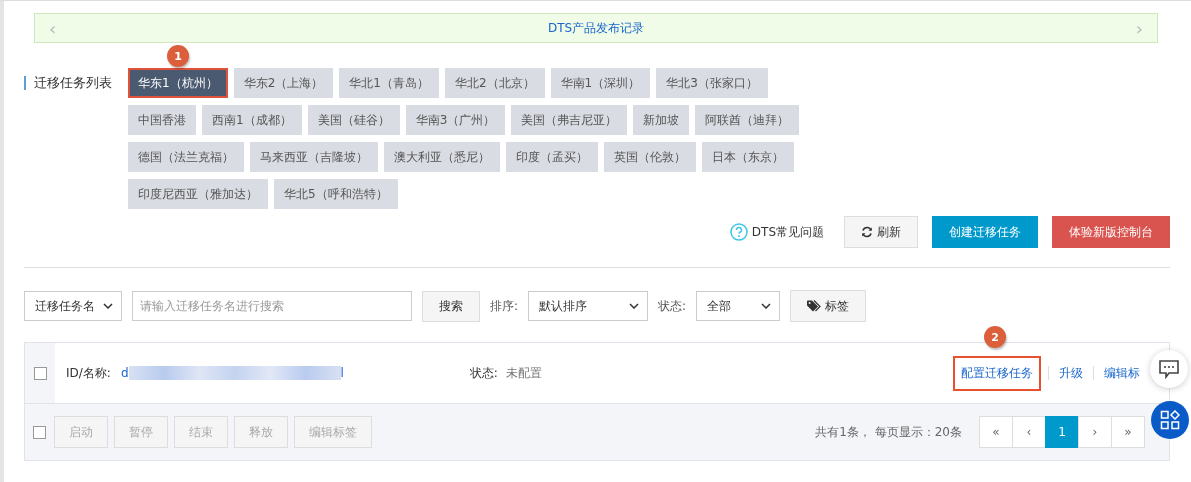 This screenshot has width=1191, height=482. Describe the element at coordinates (1095, 432) in the screenshot. I see `page-button: ›` at that location.